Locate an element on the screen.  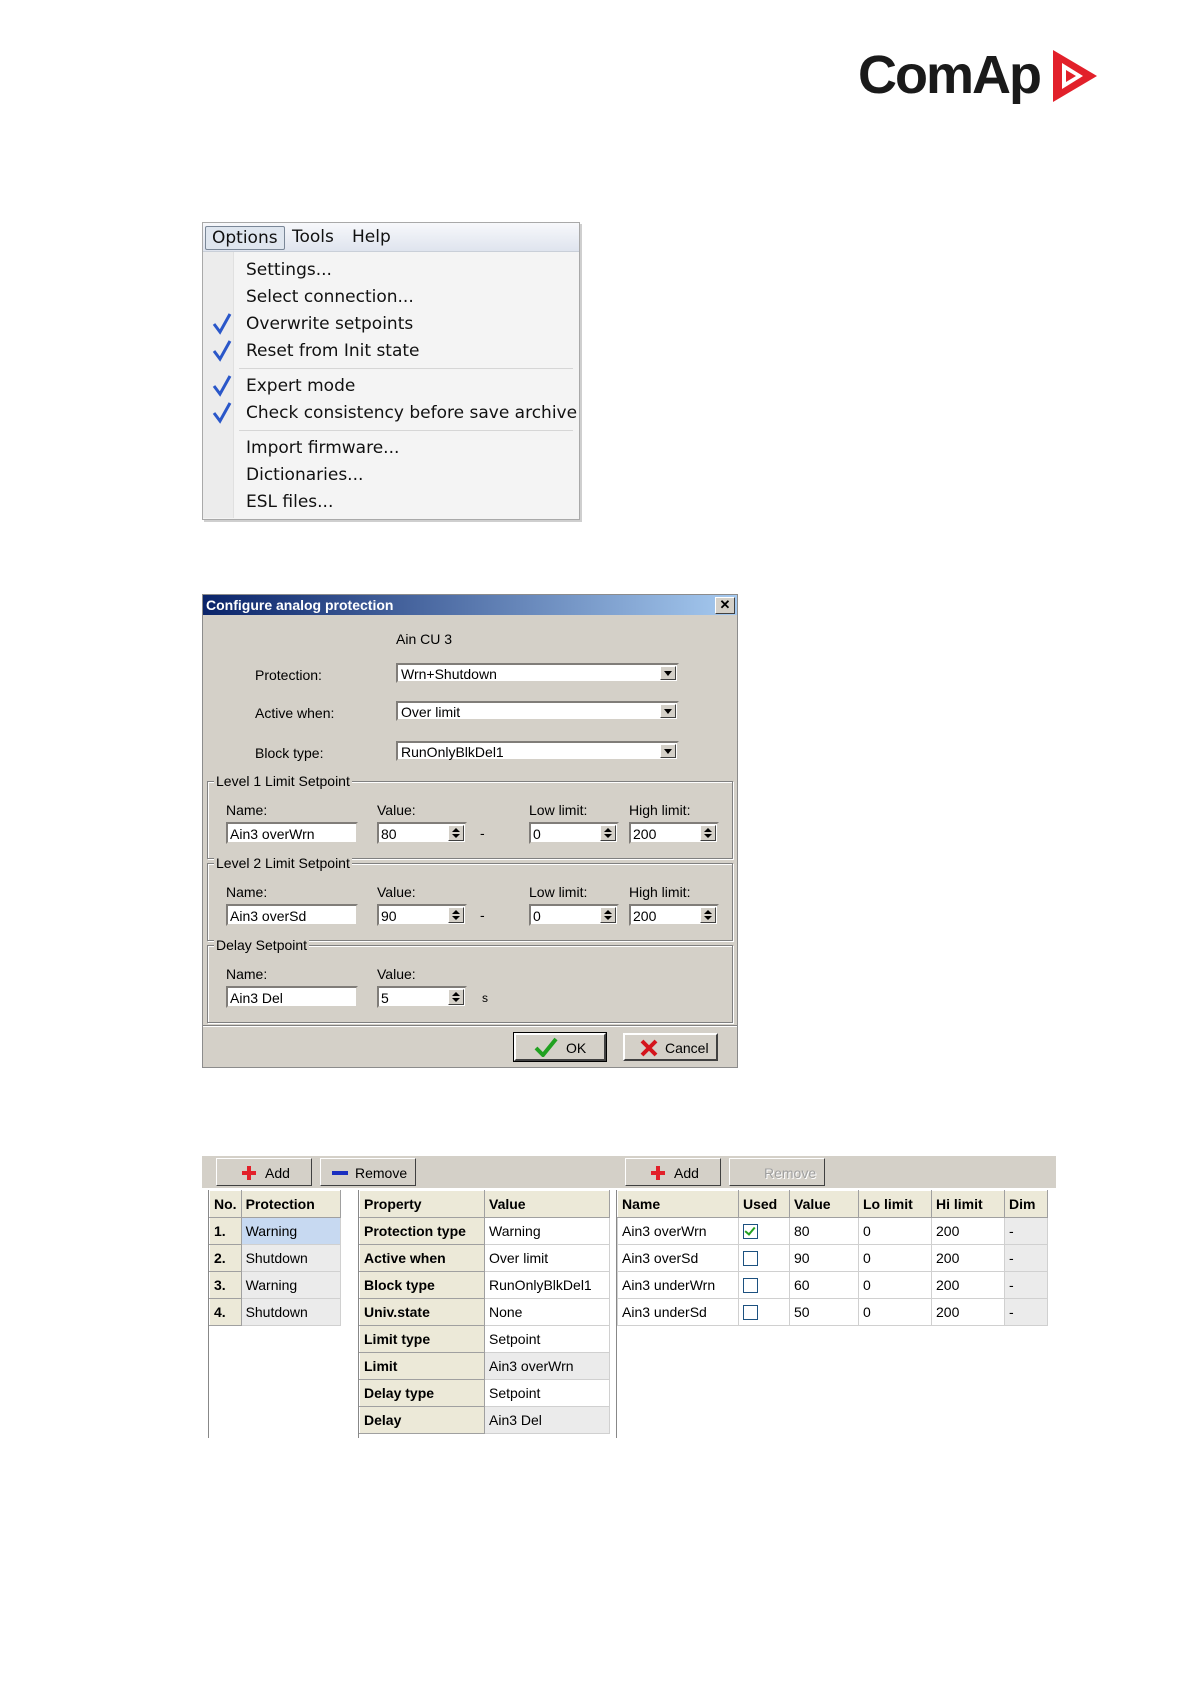
col-header-protection: Protection is located at coordinates (290, 1204).